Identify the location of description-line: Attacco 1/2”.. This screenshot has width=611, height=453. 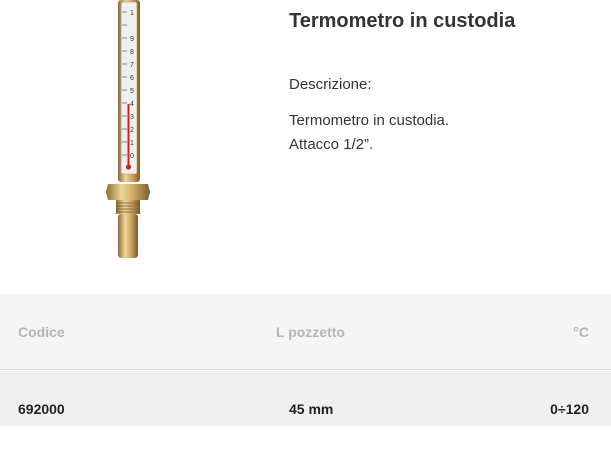
(331, 144).